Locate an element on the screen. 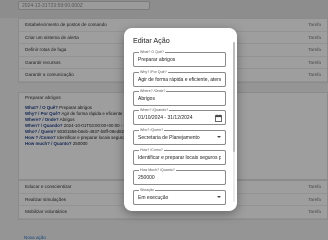  field-label: Situação is located at coordinates (147, 190).